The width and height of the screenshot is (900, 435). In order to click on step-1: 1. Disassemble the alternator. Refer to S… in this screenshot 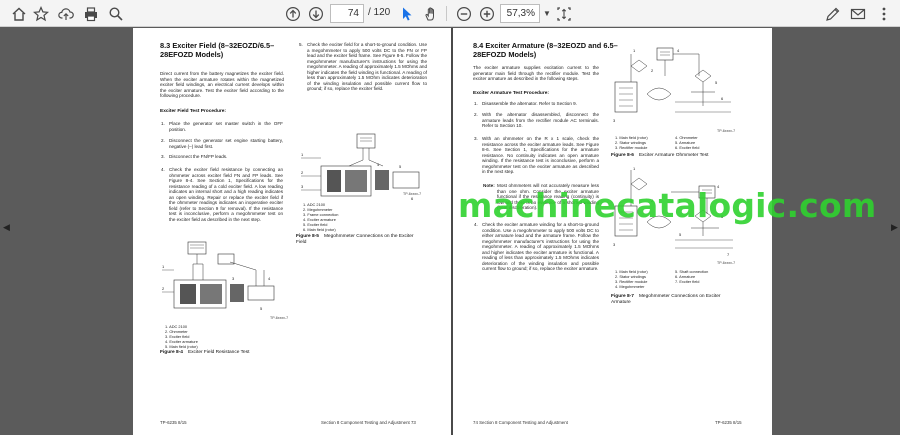, I will do `click(525, 103)`.